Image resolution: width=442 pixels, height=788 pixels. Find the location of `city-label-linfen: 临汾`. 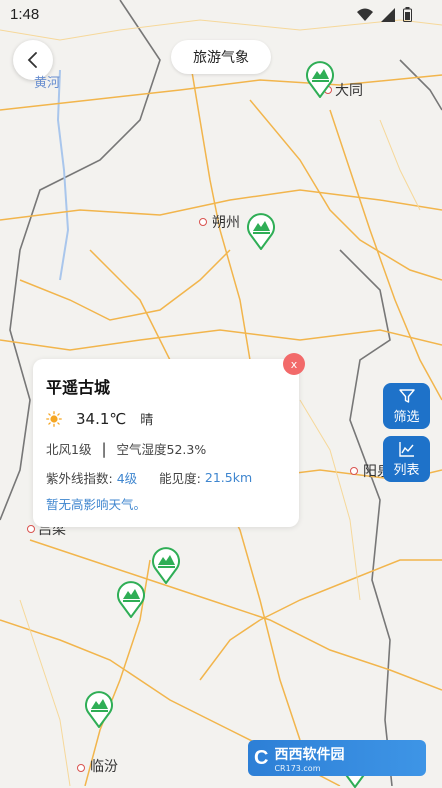

city-label-linfen: 临汾 is located at coordinates (104, 767).